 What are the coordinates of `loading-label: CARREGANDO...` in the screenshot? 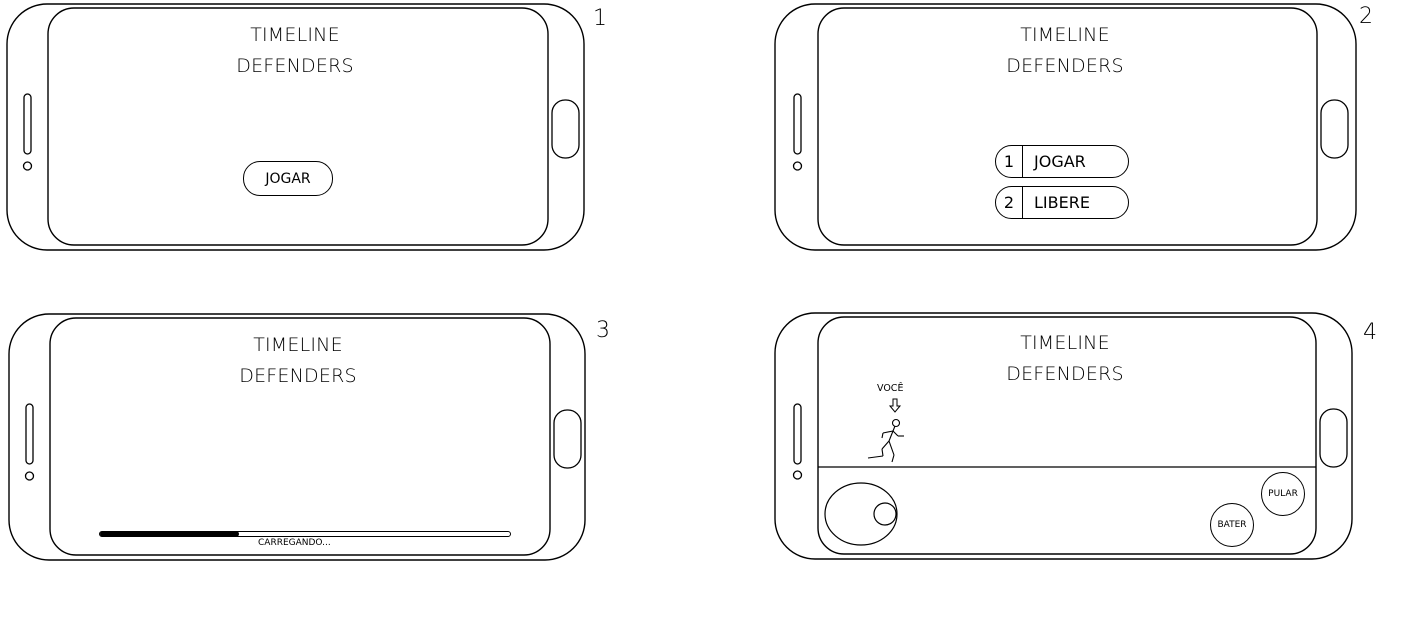 It's located at (294, 543).